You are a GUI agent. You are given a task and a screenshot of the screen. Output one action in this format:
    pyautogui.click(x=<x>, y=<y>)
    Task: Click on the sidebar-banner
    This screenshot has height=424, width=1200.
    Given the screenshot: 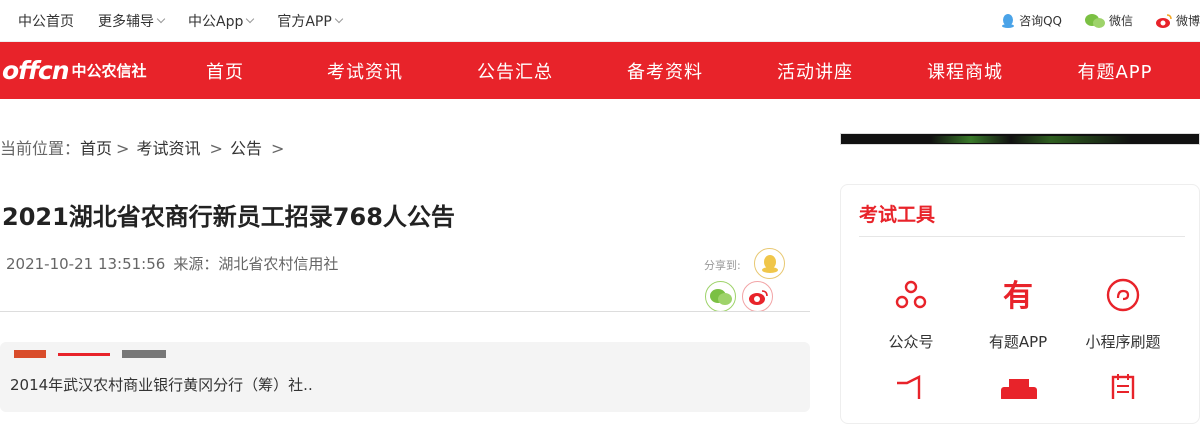 What is the action you would take?
    pyautogui.click(x=1020, y=139)
    